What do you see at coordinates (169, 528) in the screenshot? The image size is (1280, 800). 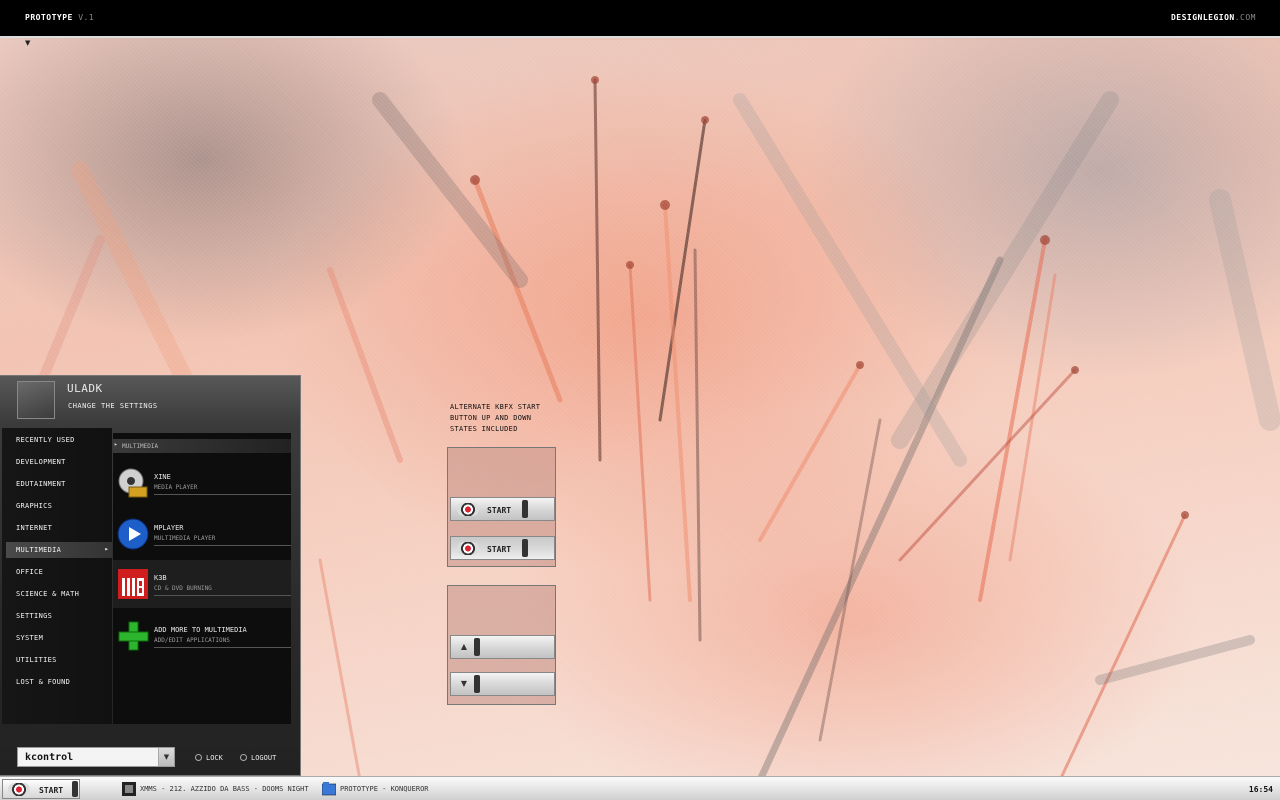 I see `app-name: MPLAYER` at bounding box center [169, 528].